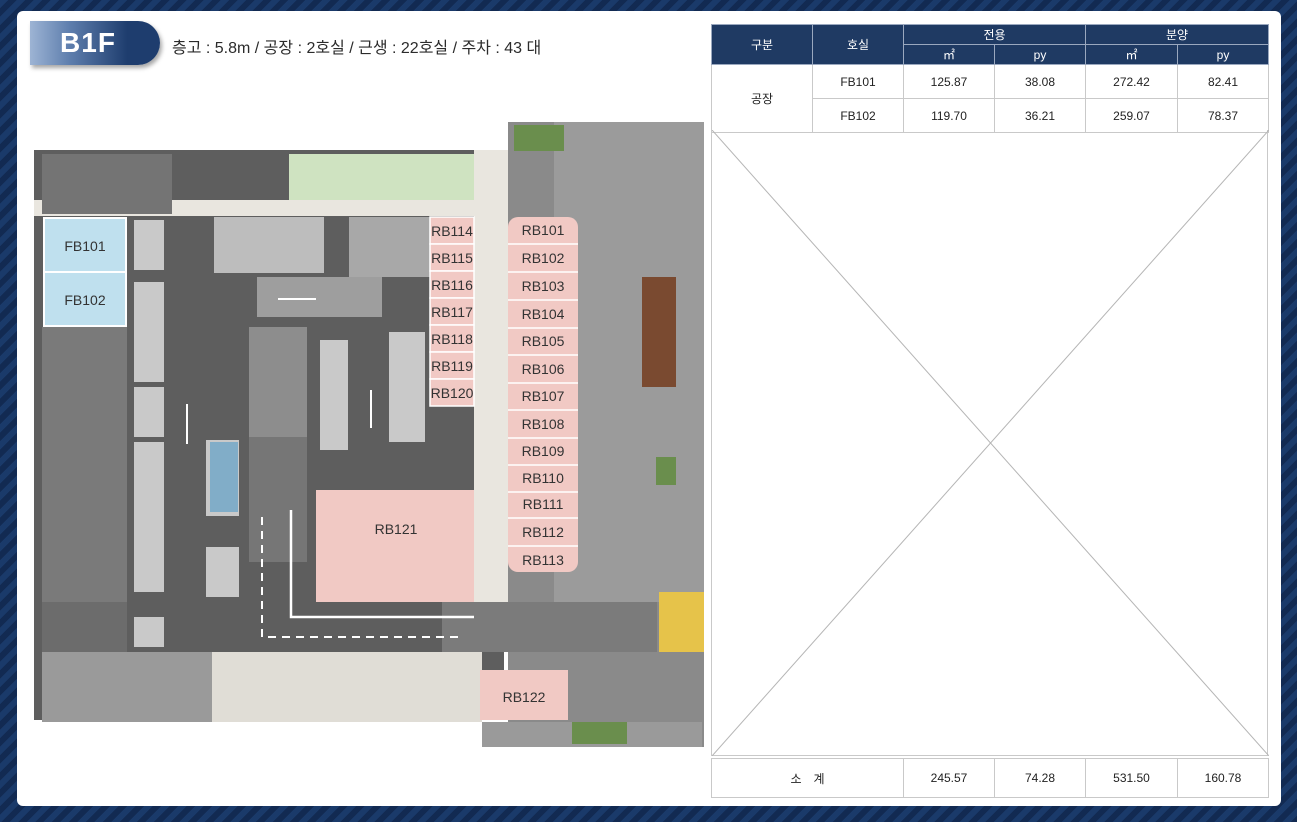 The width and height of the screenshot is (1297, 822). I want to click on th-ex-sqm: ㎡, so click(949, 54).